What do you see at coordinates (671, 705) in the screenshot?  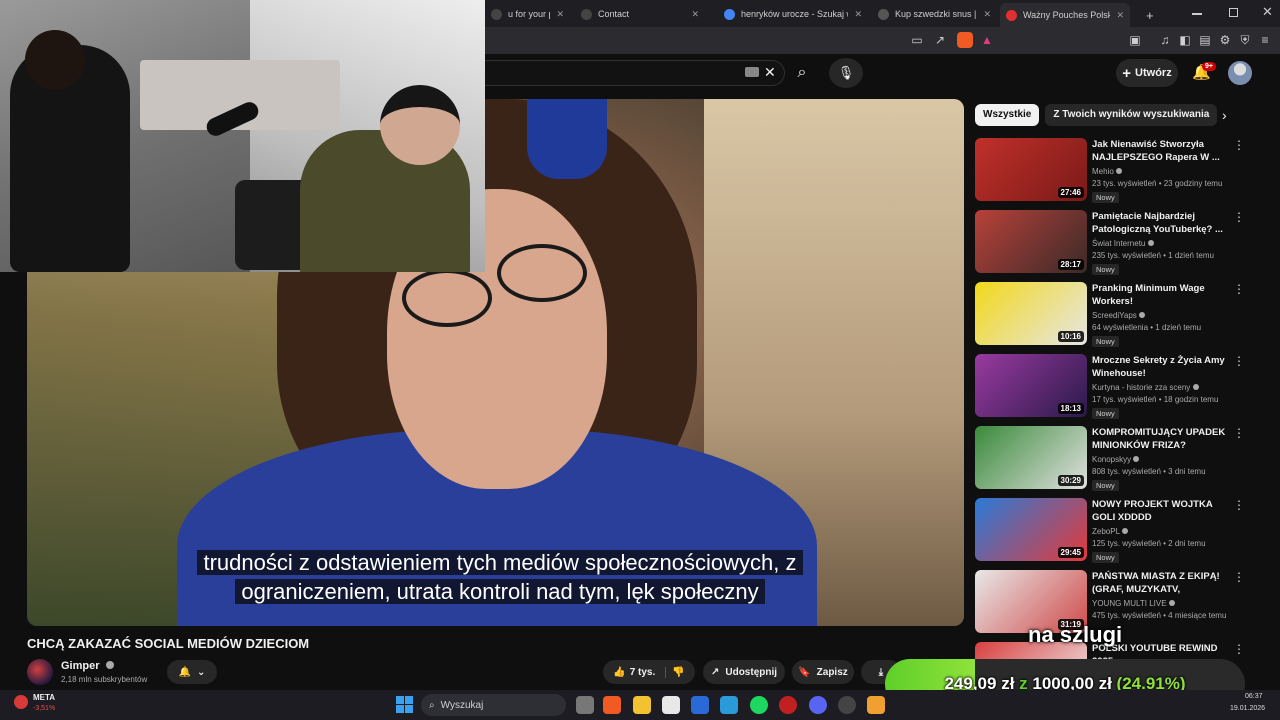 I see `store-app-icon` at bounding box center [671, 705].